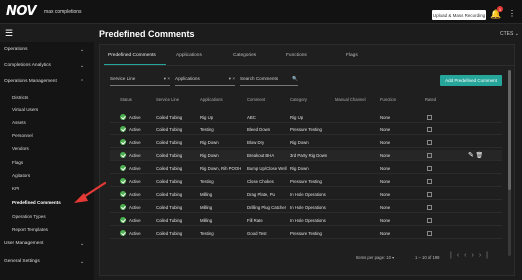  I want to click on dropdown-clear-icons: ▾ ×, so click(231, 78).